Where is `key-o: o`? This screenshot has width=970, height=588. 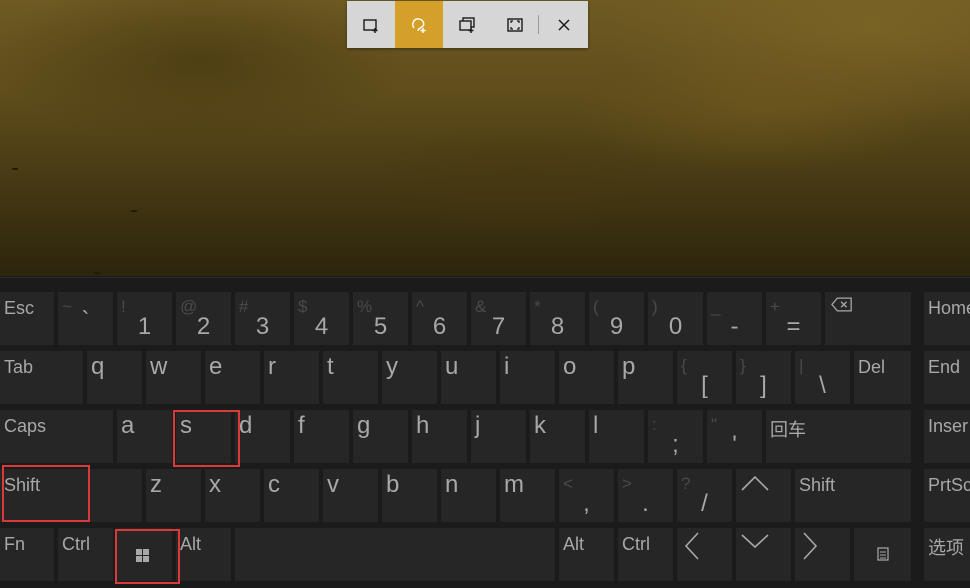
key-o: o is located at coordinates (586, 377).